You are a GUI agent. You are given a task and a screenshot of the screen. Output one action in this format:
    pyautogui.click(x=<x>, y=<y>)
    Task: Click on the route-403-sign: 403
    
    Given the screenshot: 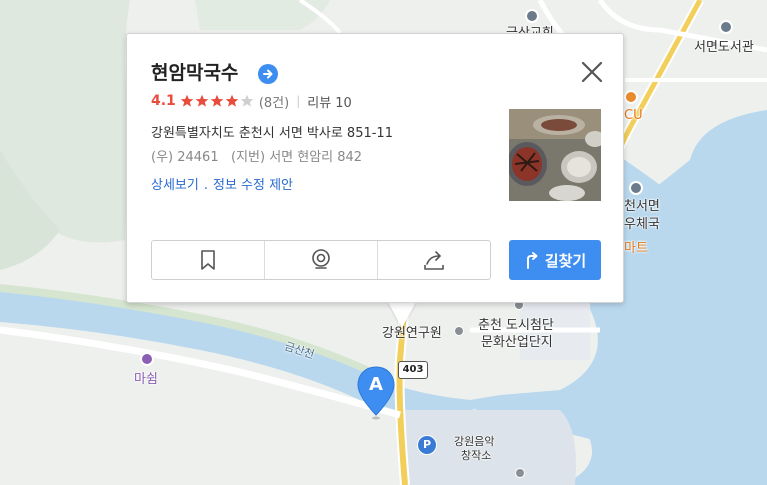 What is the action you would take?
    pyautogui.click(x=413, y=370)
    